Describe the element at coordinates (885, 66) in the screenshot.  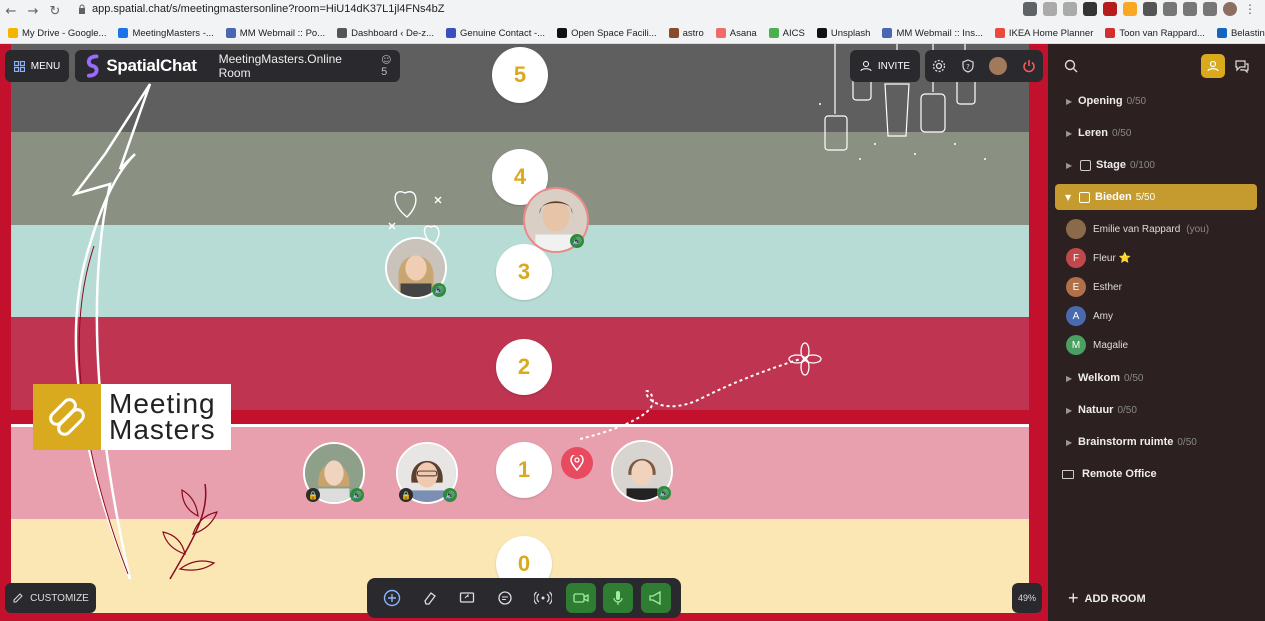
I see `invite-button: INVITE` at that location.